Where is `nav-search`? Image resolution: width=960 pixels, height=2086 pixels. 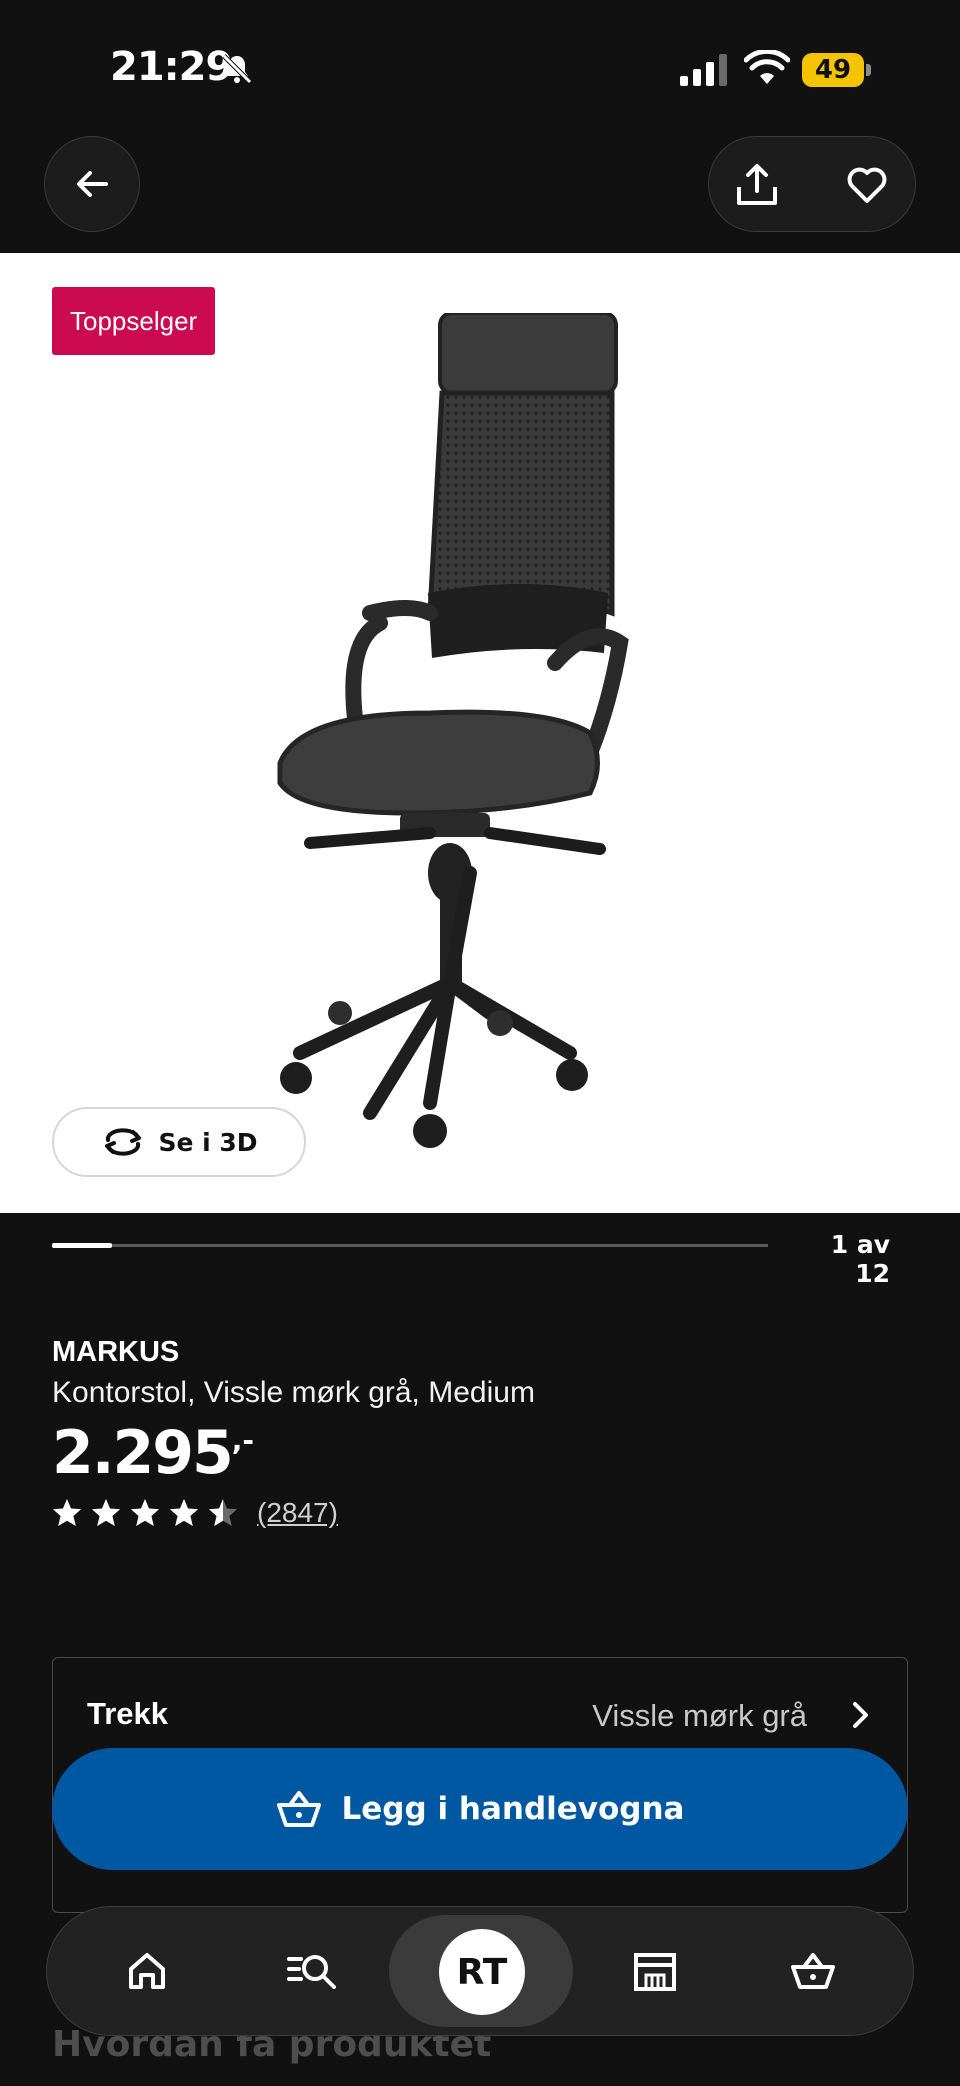
nav-search is located at coordinates (313, 1971).